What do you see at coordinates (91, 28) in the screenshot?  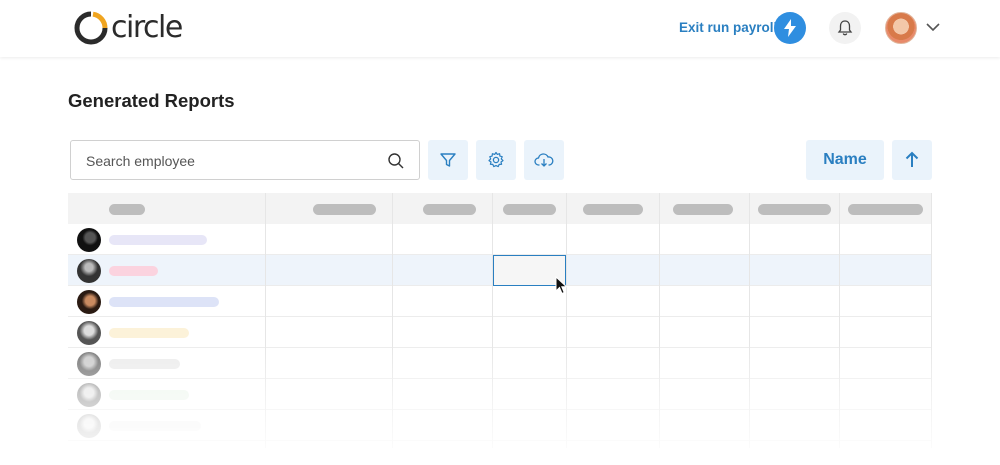 I see `circle-logo-mark` at bounding box center [91, 28].